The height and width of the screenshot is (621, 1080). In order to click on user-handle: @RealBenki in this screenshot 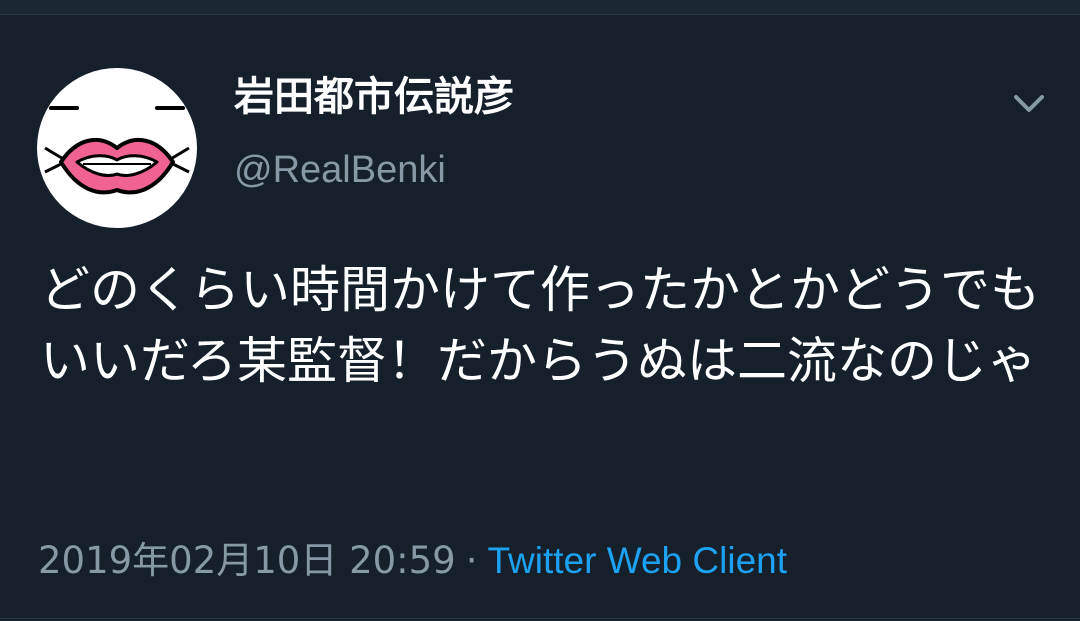, I will do `click(340, 170)`.